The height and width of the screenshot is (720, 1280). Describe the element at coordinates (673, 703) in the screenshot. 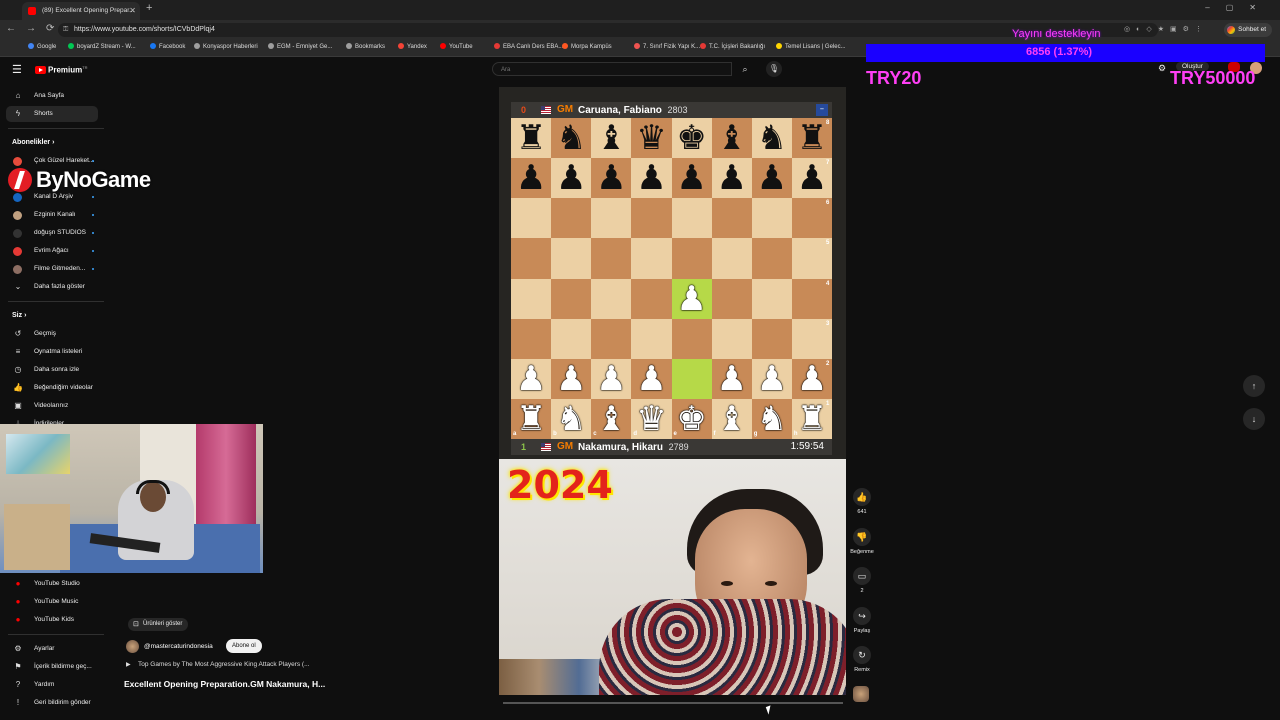

I see `video-progress-bar` at that location.